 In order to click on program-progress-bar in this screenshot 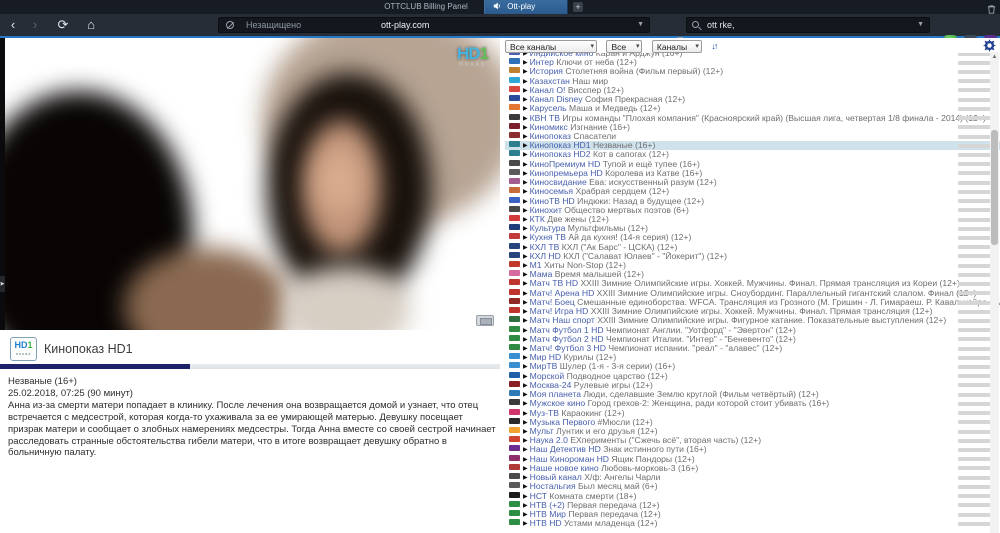, I will do `click(250, 366)`.